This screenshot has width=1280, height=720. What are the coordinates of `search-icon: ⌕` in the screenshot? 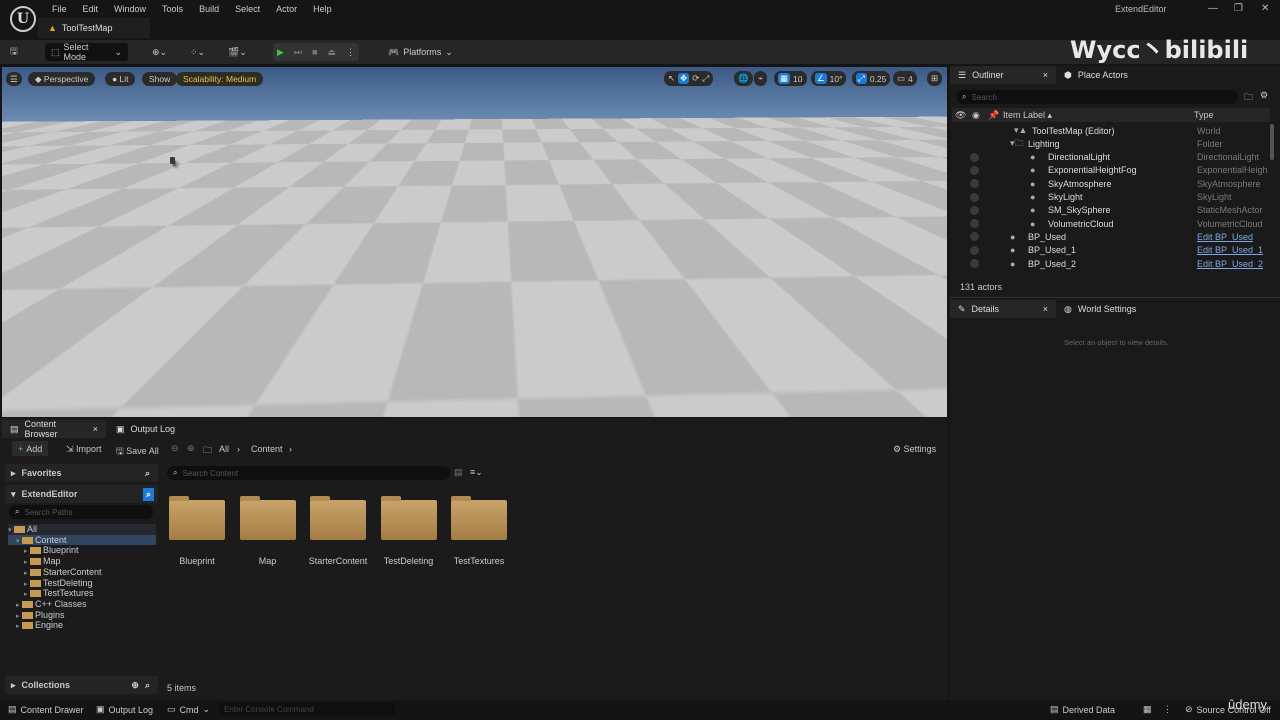 It's located at (148, 494).